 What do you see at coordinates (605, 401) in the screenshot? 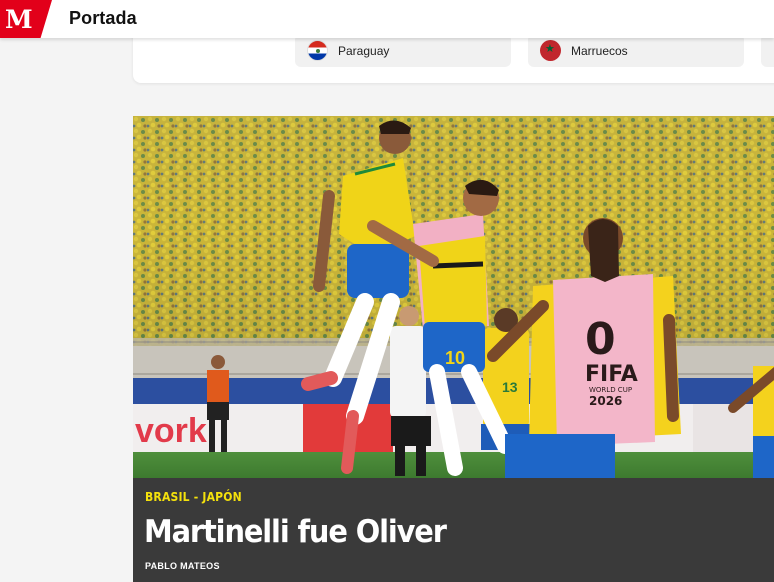
I see `svg-text: 2026` at bounding box center [605, 401].